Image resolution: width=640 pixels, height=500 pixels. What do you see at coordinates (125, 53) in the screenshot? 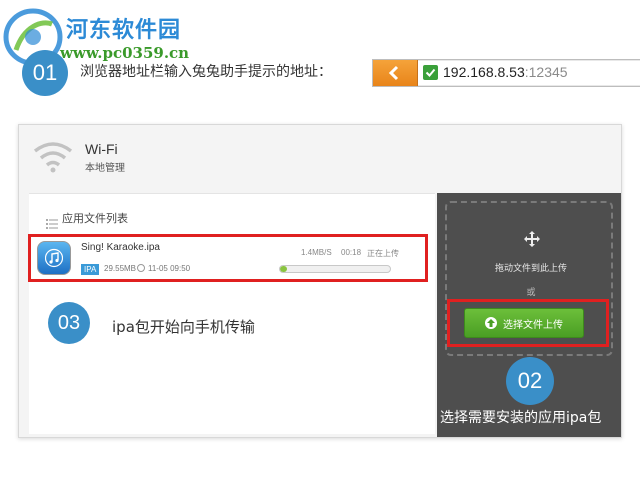
I see `site-url: www.pc0359.cn` at bounding box center [125, 53].